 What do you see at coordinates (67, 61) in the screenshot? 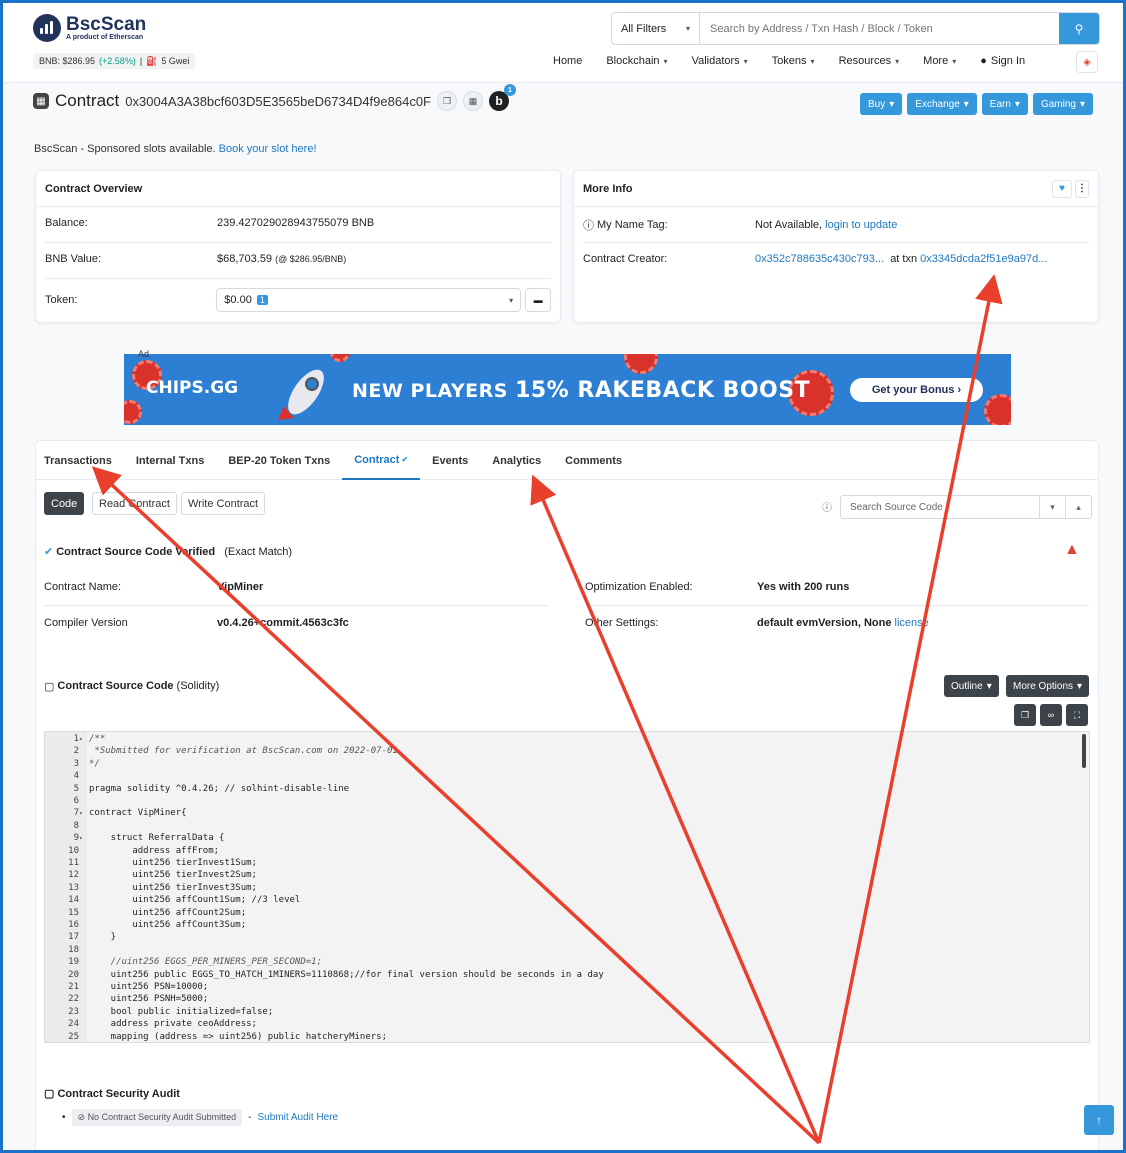
I see `bnb-price: BNB: $286.95` at bounding box center [67, 61].